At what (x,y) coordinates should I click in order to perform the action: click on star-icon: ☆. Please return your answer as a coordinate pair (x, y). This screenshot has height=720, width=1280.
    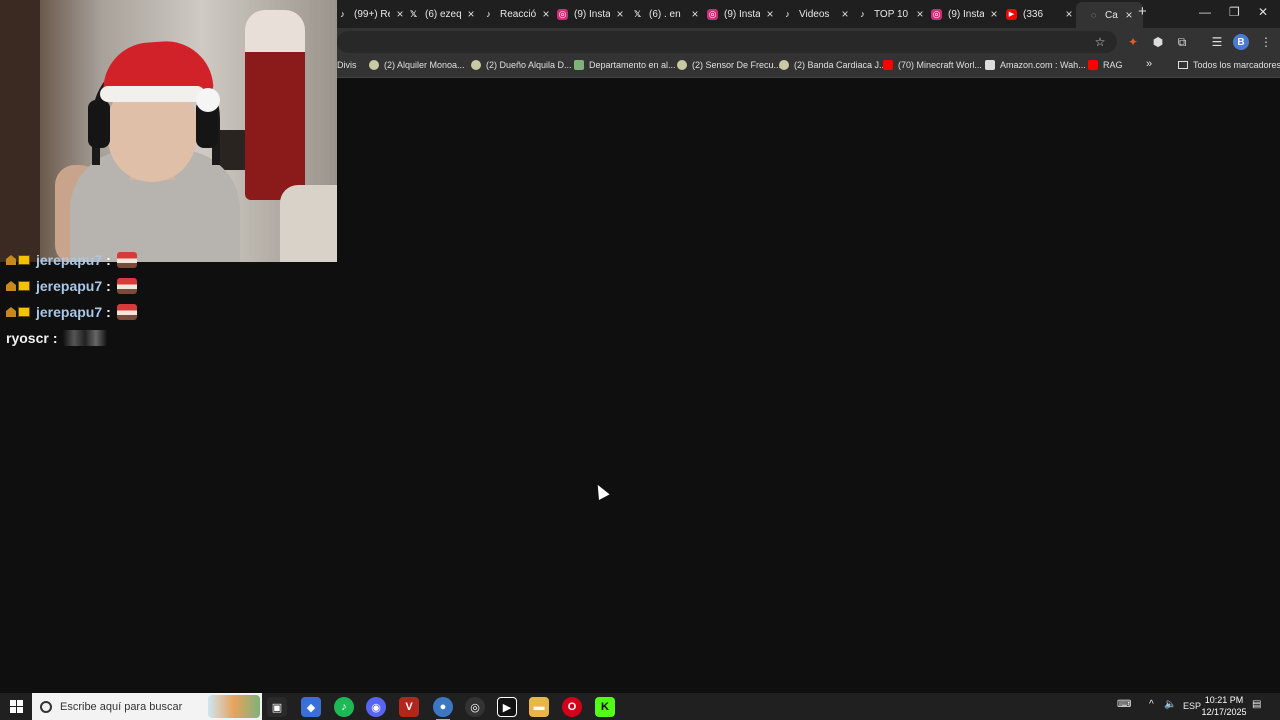
    Looking at the image, I should click on (1100, 42).